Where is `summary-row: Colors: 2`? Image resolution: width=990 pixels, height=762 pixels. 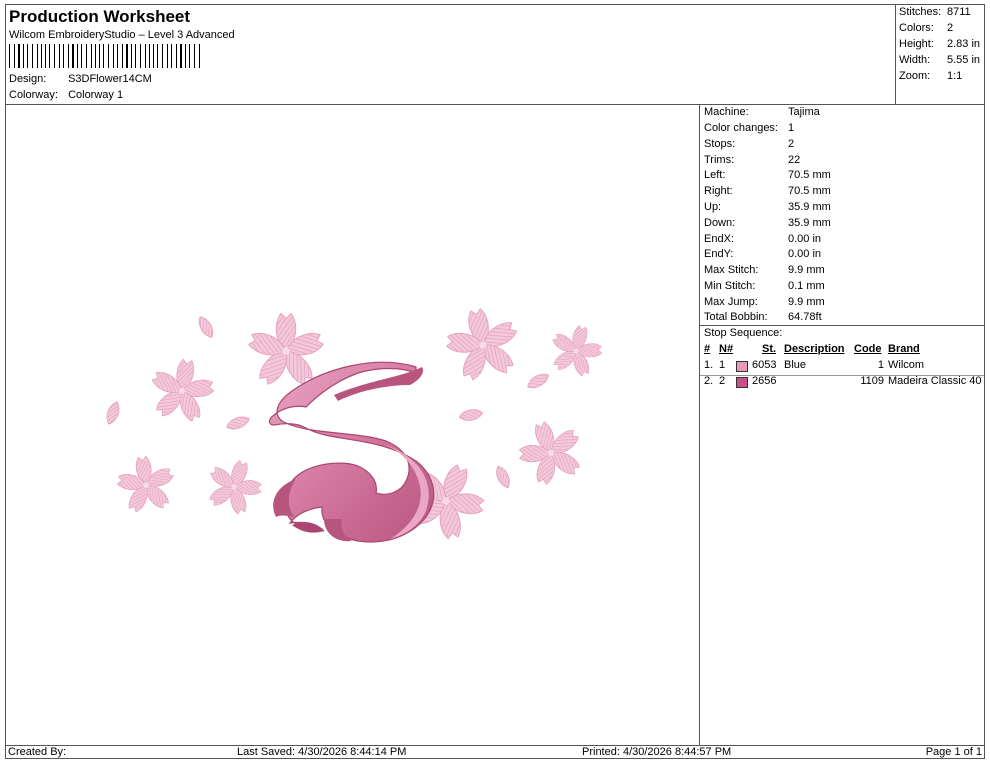
summary-row: Colors: 2 is located at coordinates (926, 28).